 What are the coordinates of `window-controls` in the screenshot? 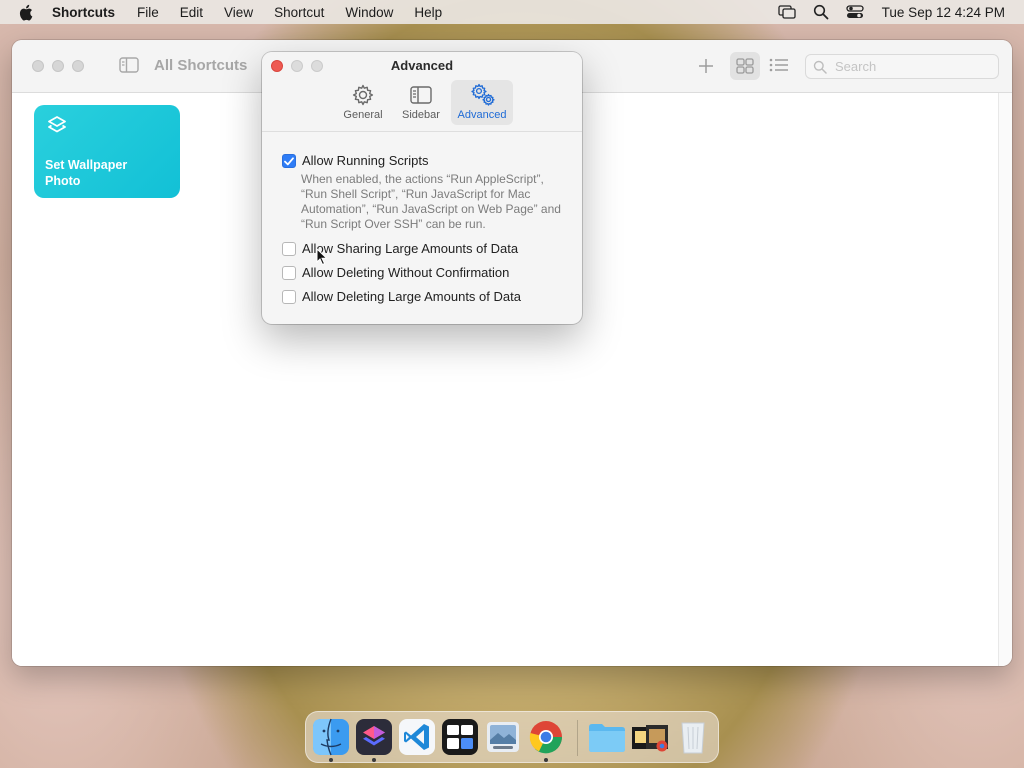 It's located at (62, 66).